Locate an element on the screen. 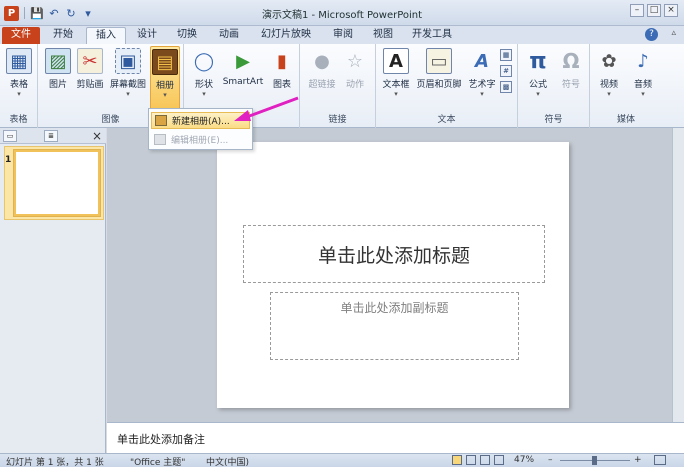 This screenshot has width=684, height=467. minimize-button: – is located at coordinates (637, 10).